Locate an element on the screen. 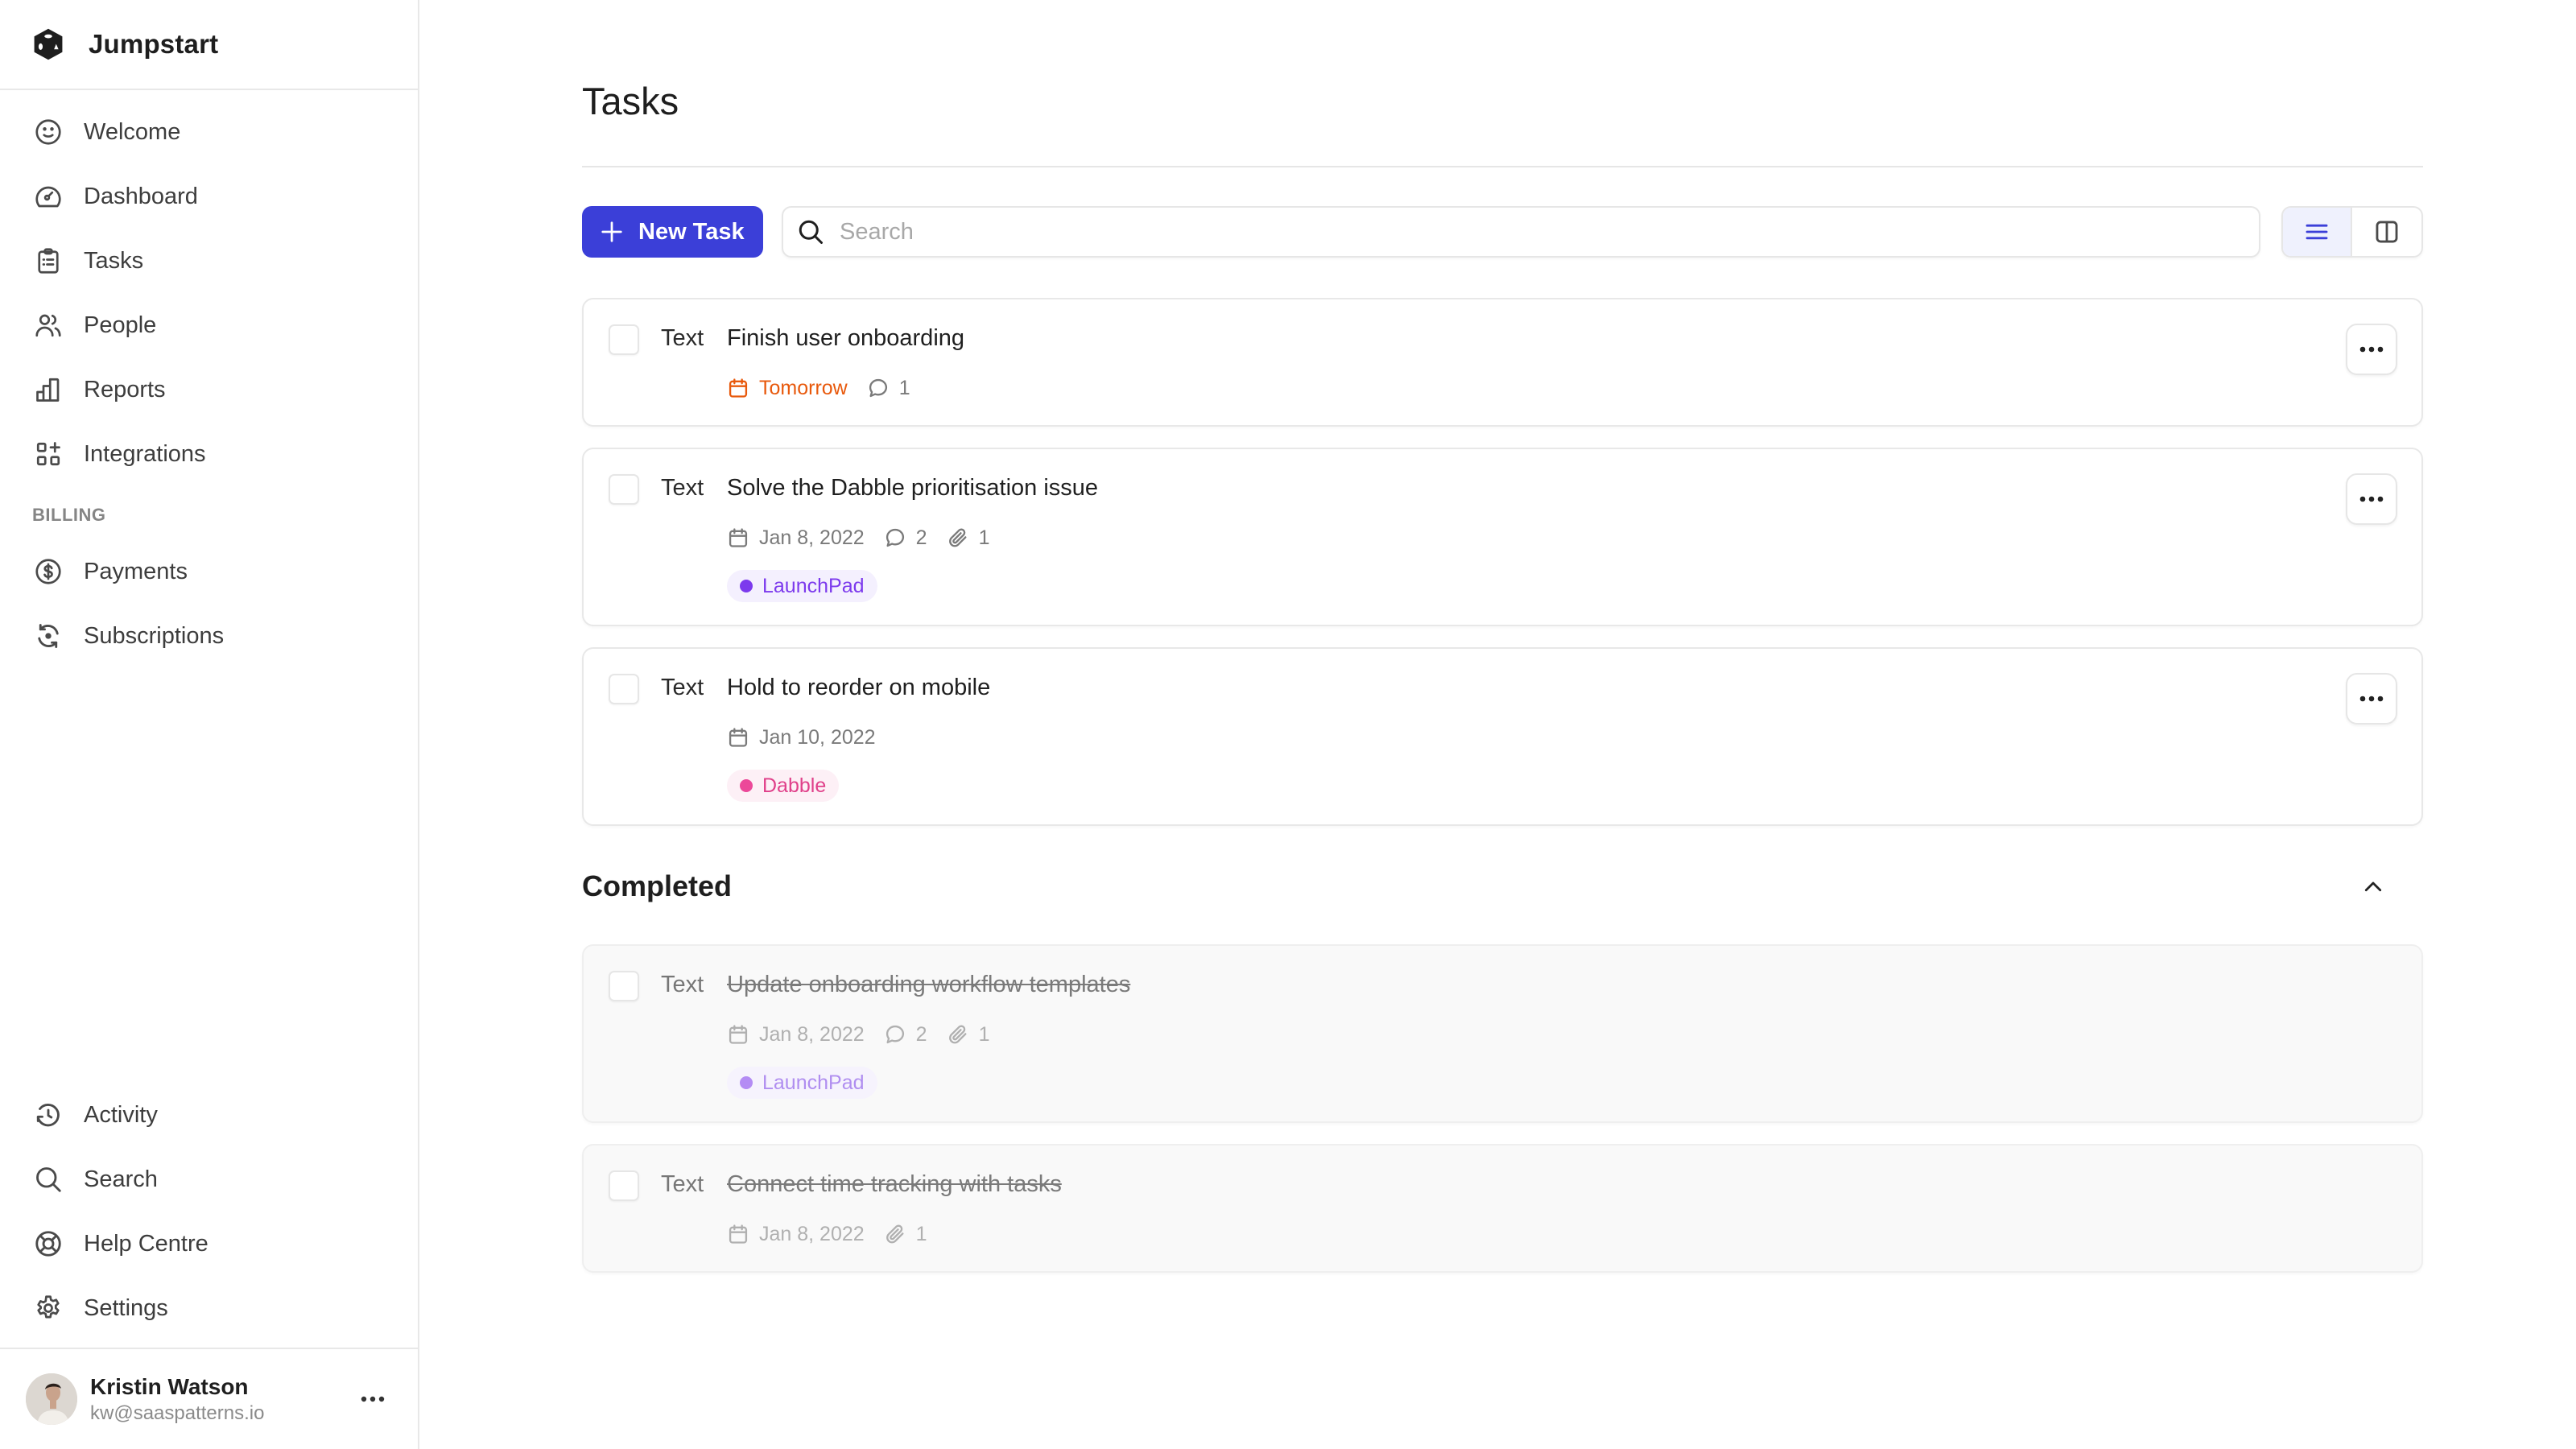 The height and width of the screenshot is (1449, 2576). lifebuoy-icon is located at coordinates (48, 1243).